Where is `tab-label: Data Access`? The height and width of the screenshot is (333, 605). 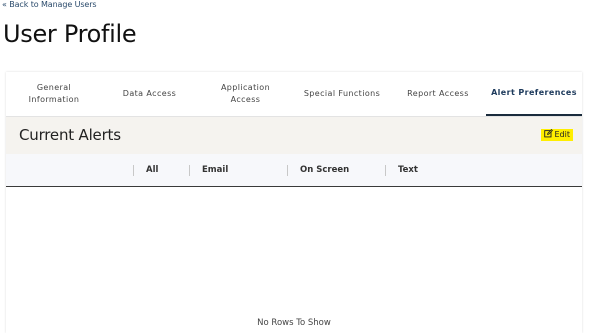 tab-label: Data Access is located at coordinates (149, 93).